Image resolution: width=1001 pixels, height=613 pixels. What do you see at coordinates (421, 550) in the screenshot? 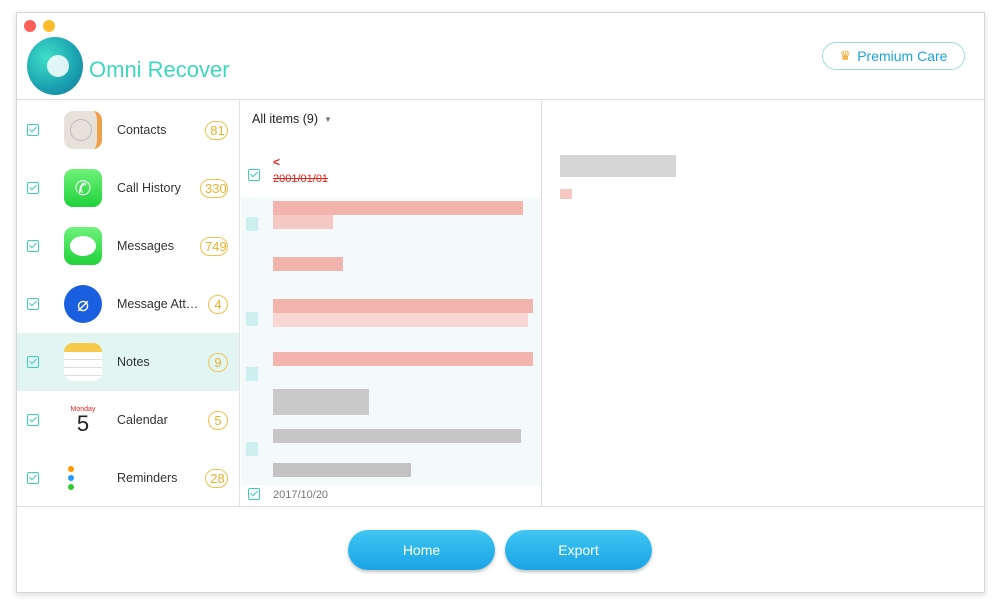
I see `home-button: Home` at bounding box center [421, 550].